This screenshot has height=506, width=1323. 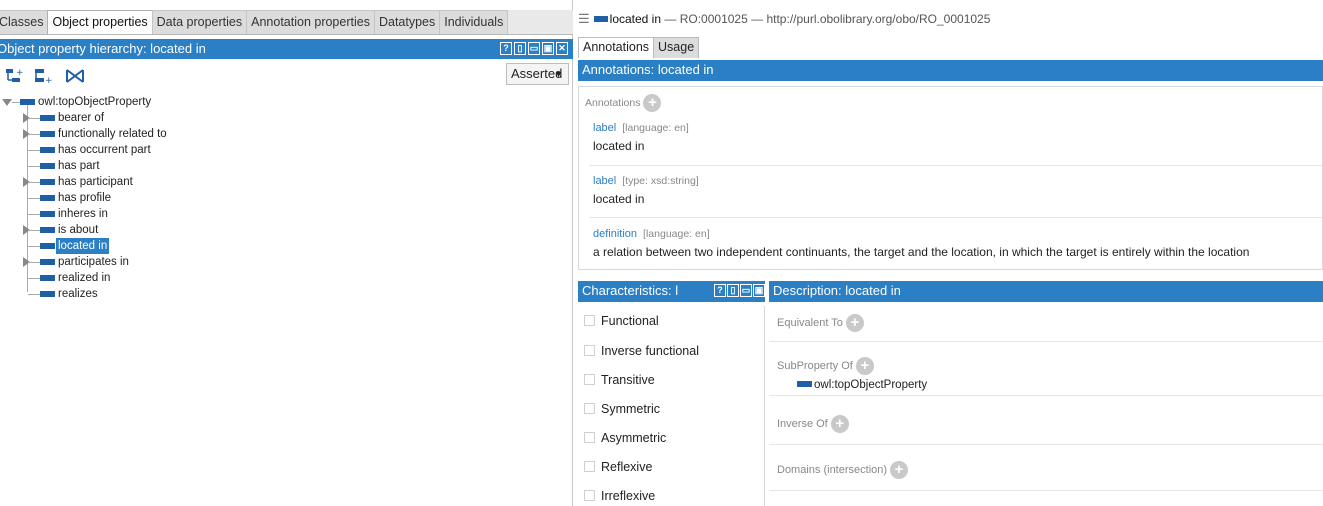 I want to click on add-sibling-property-icon: +, so click(x=43, y=76).